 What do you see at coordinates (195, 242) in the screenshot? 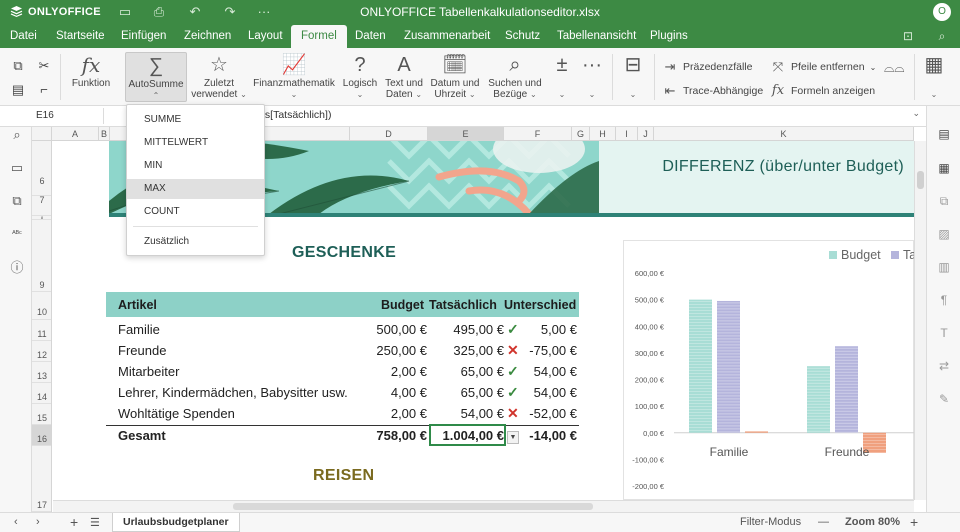
I see `menu-item-additional: Zusätzlich` at bounding box center [195, 242].